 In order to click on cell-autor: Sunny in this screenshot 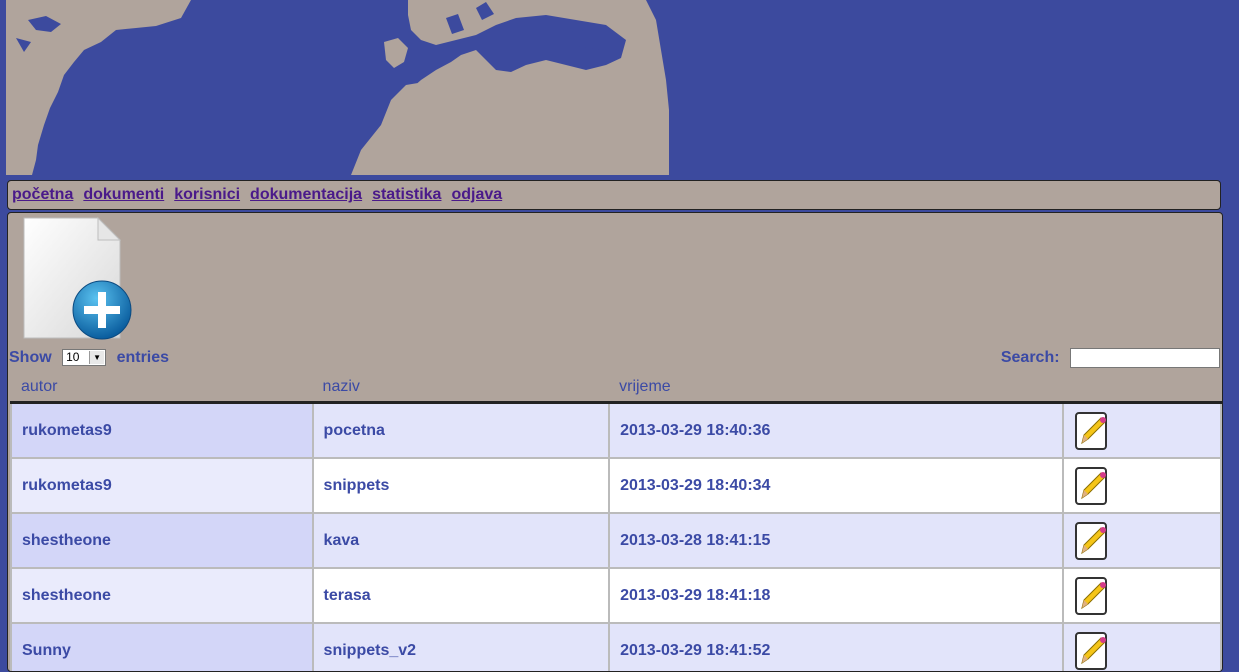, I will do `click(162, 646)`.